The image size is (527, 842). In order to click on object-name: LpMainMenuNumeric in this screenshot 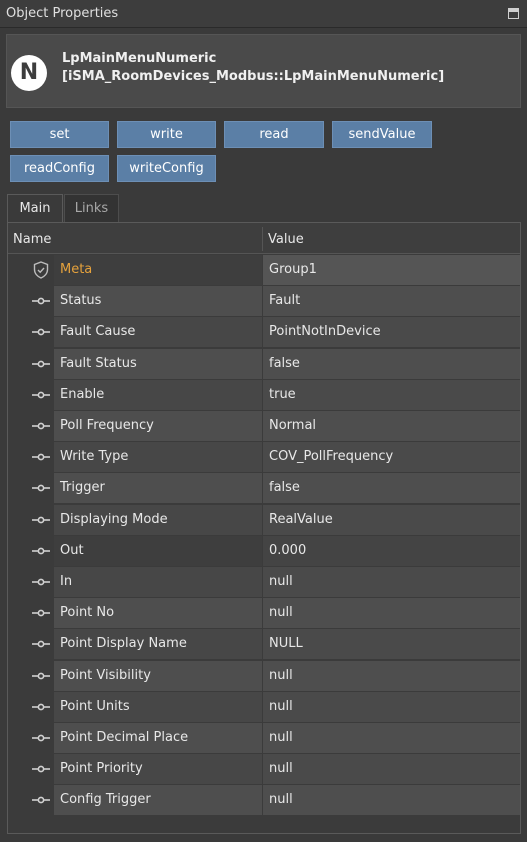, I will do `click(139, 58)`.